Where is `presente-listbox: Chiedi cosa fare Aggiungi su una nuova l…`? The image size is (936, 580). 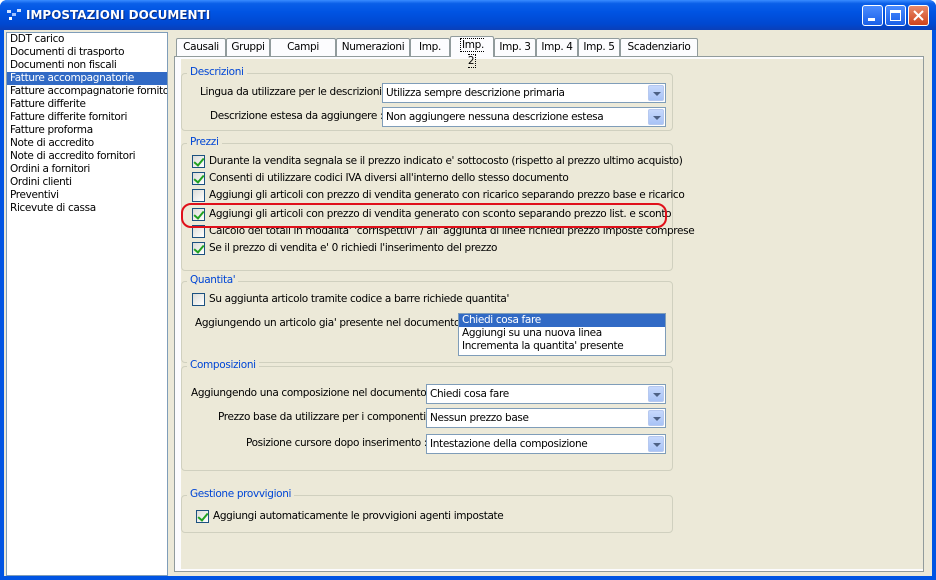
presente-listbox: Chiedi cosa fare Aggiungi su una nuova l… is located at coordinates (562, 334).